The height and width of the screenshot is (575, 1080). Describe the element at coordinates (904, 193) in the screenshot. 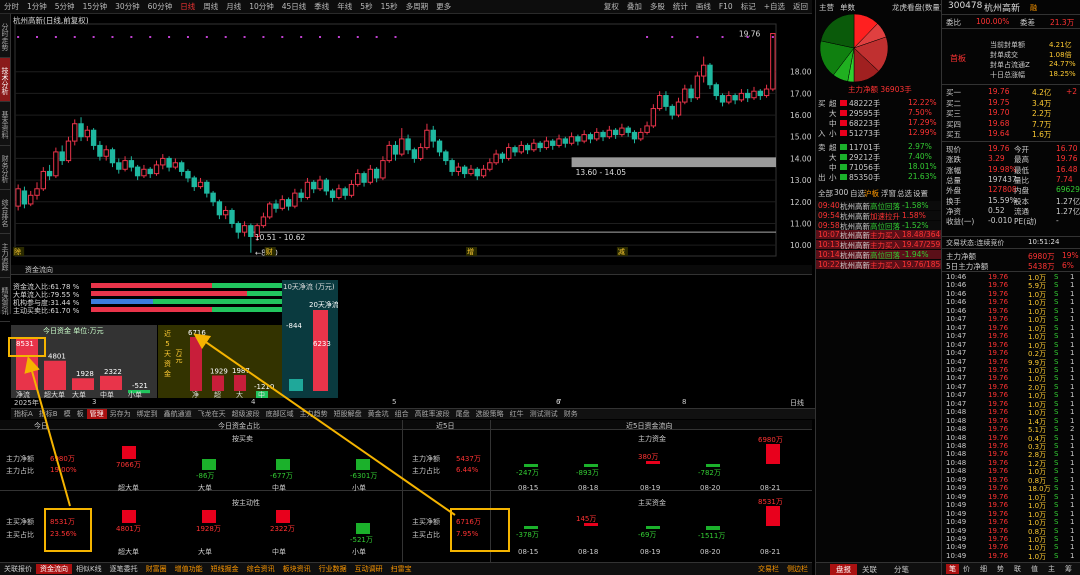

I see `news-tab-5: 总选` at that location.